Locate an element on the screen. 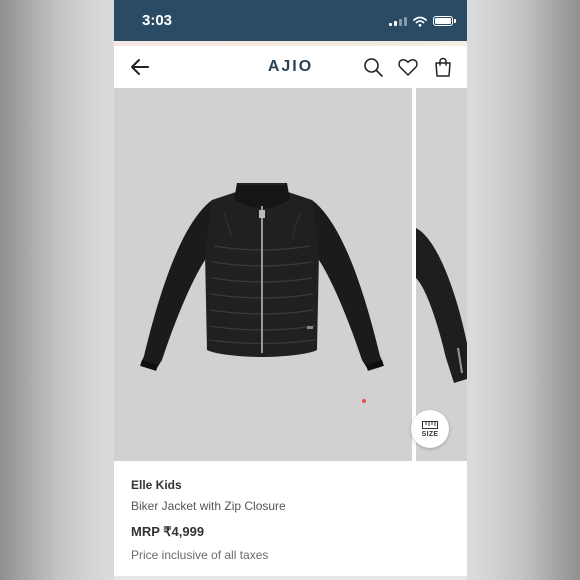 This screenshot has width=580, height=580. product-image is located at coordinates (262, 277).